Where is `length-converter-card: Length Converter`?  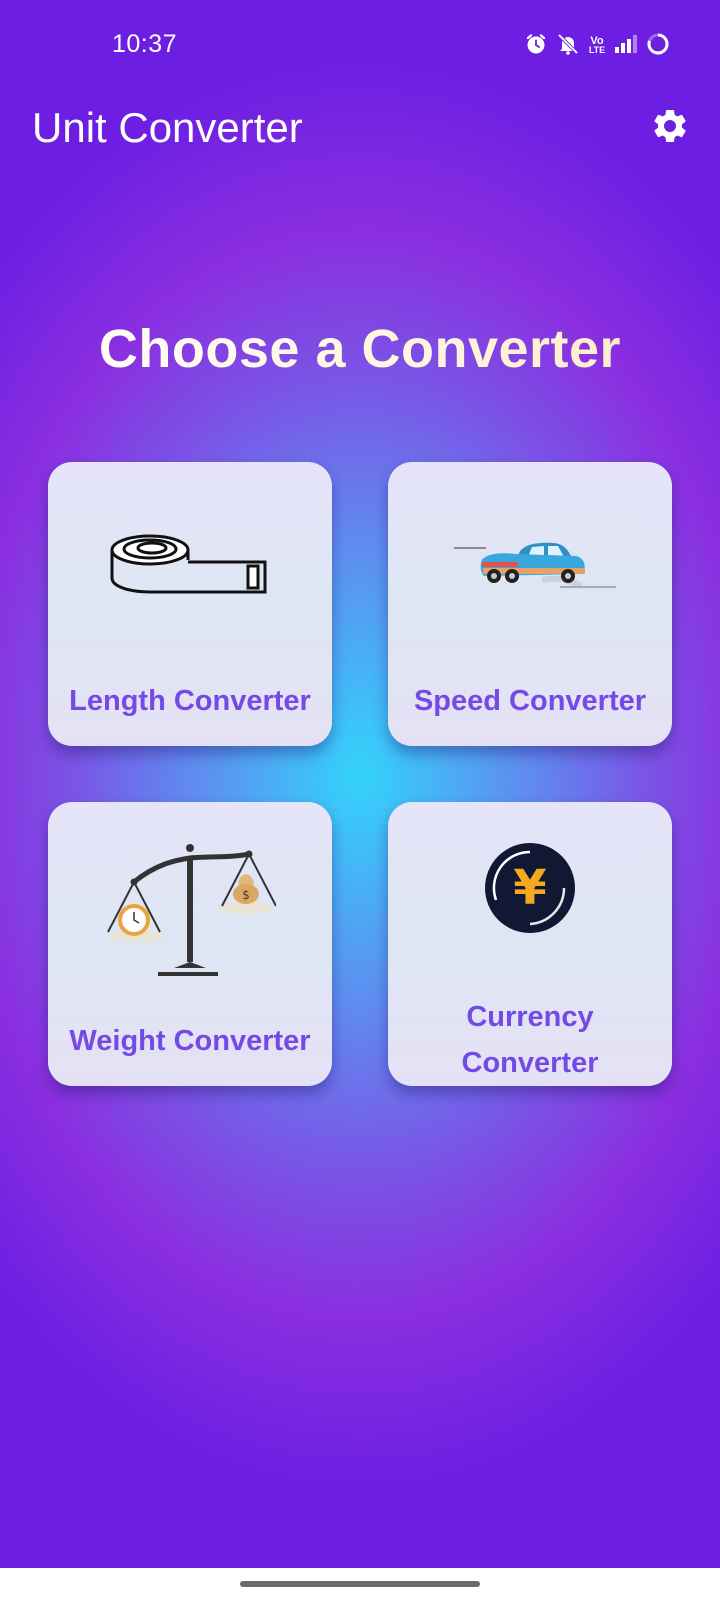
length-converter-card: Length Converter is located at coordinates (190, 604).